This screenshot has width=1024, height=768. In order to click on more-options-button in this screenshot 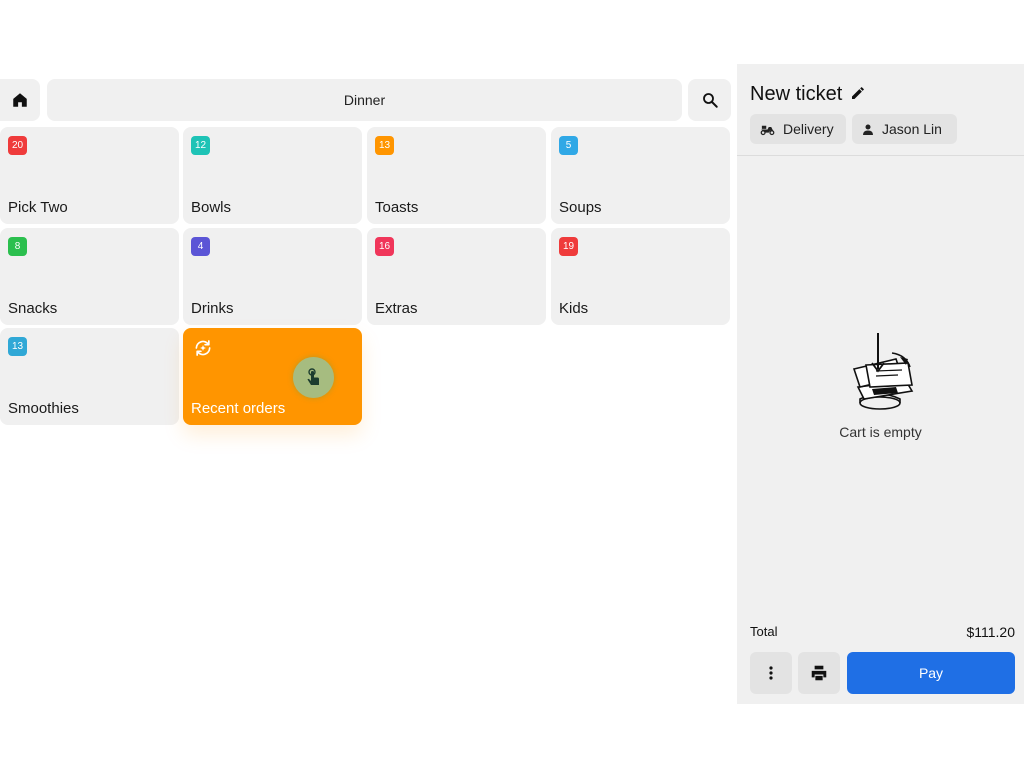, I will do `click(771, 673)`.